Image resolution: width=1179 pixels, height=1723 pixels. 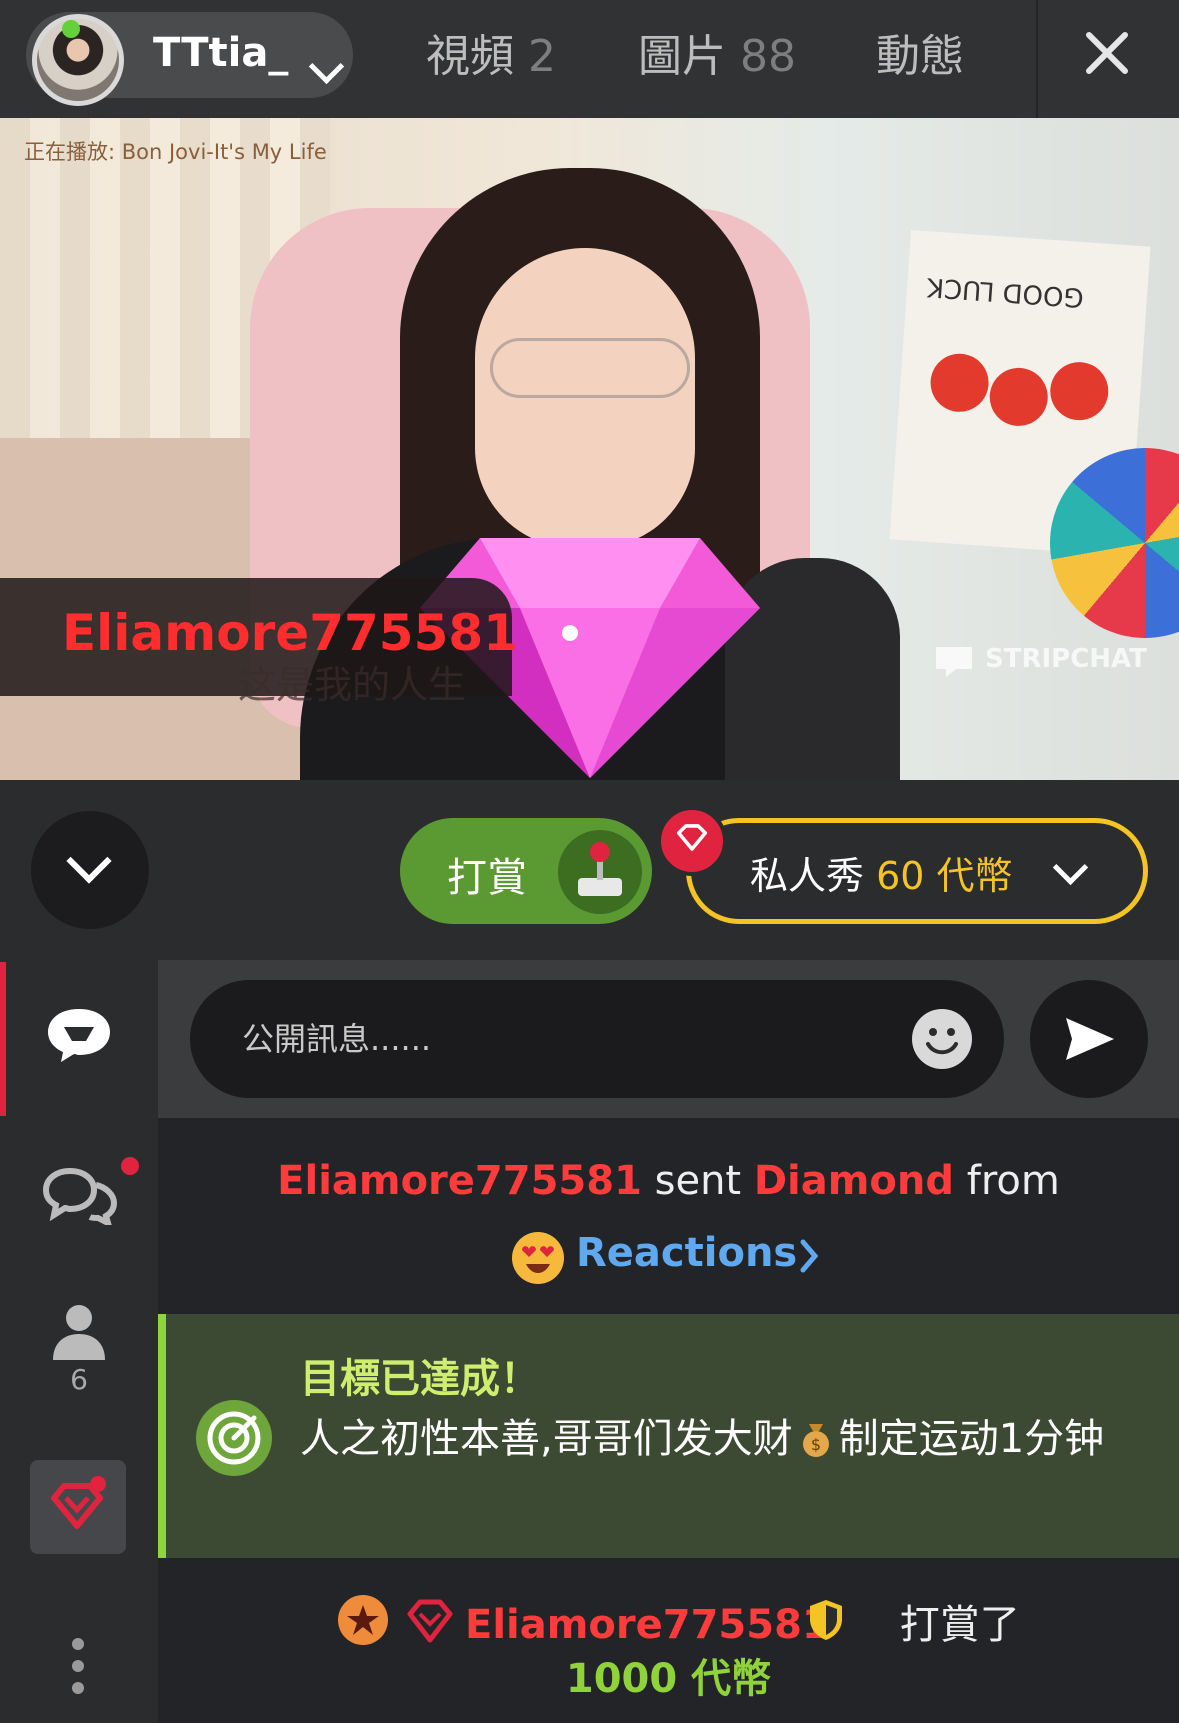 I want to click on chevron-down-icon, so click(x=326, y=66).